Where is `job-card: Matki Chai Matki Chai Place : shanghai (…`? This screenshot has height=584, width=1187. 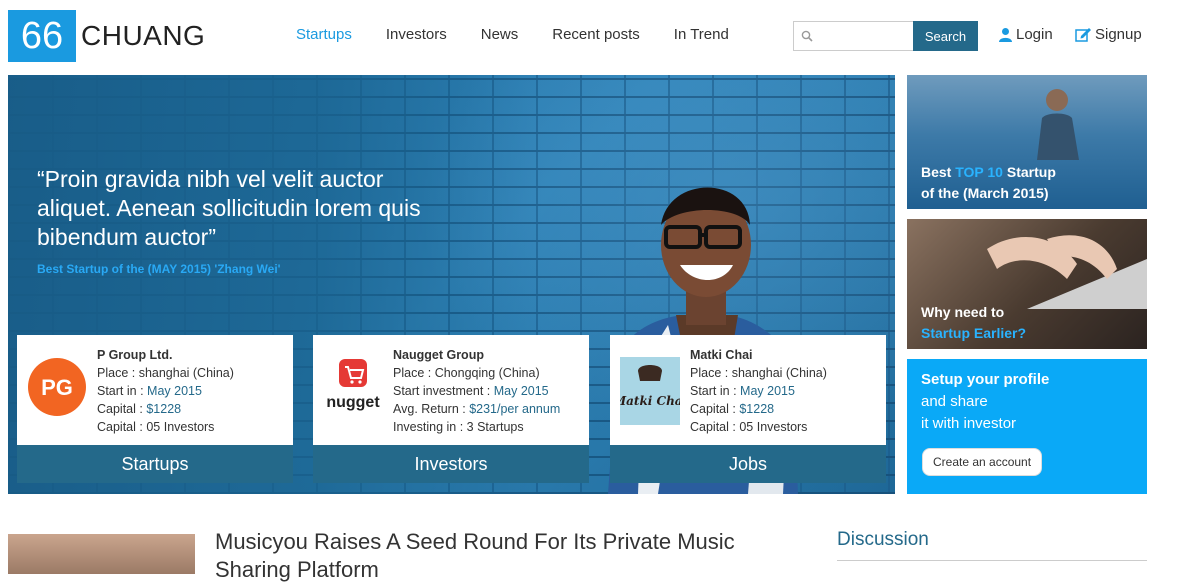 job-card: Matki Chai Matki Chai Place : shanghai (… is located at coordinates (748, 409).